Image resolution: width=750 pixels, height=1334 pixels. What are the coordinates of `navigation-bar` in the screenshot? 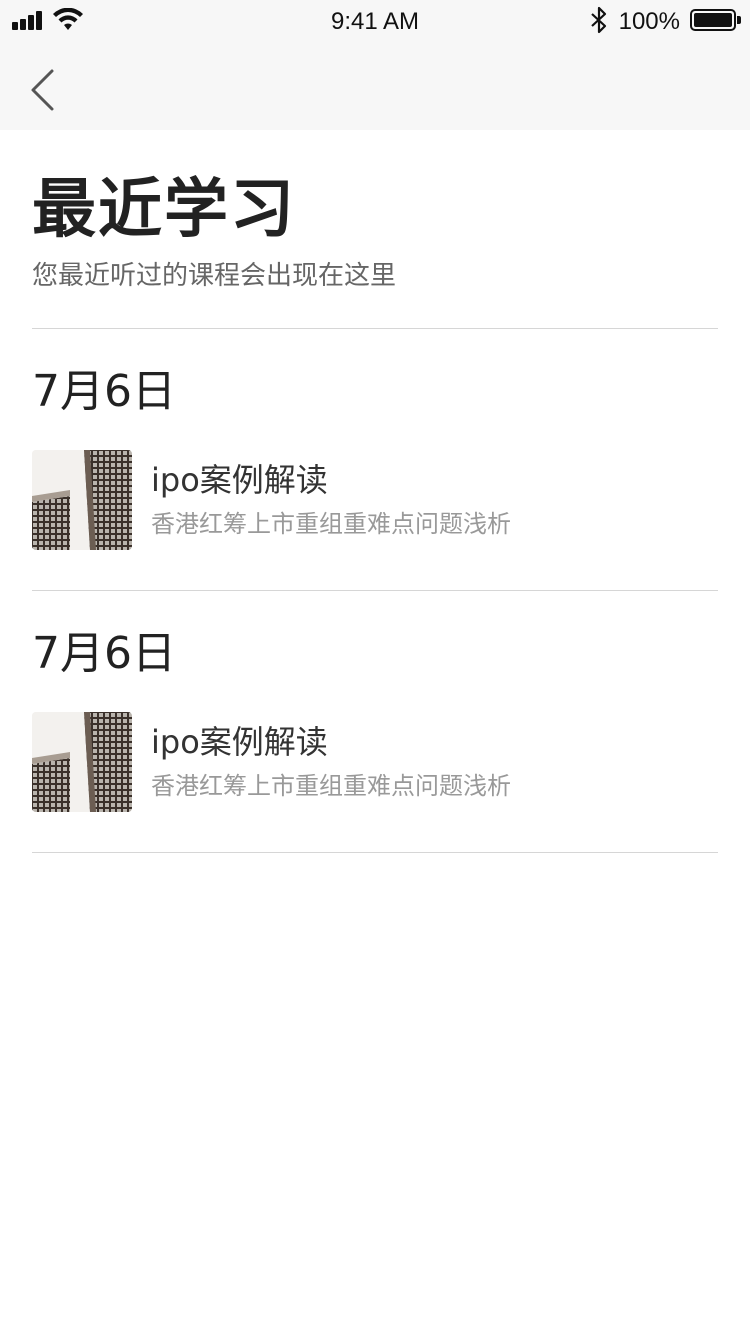 It's located at (375, 87).